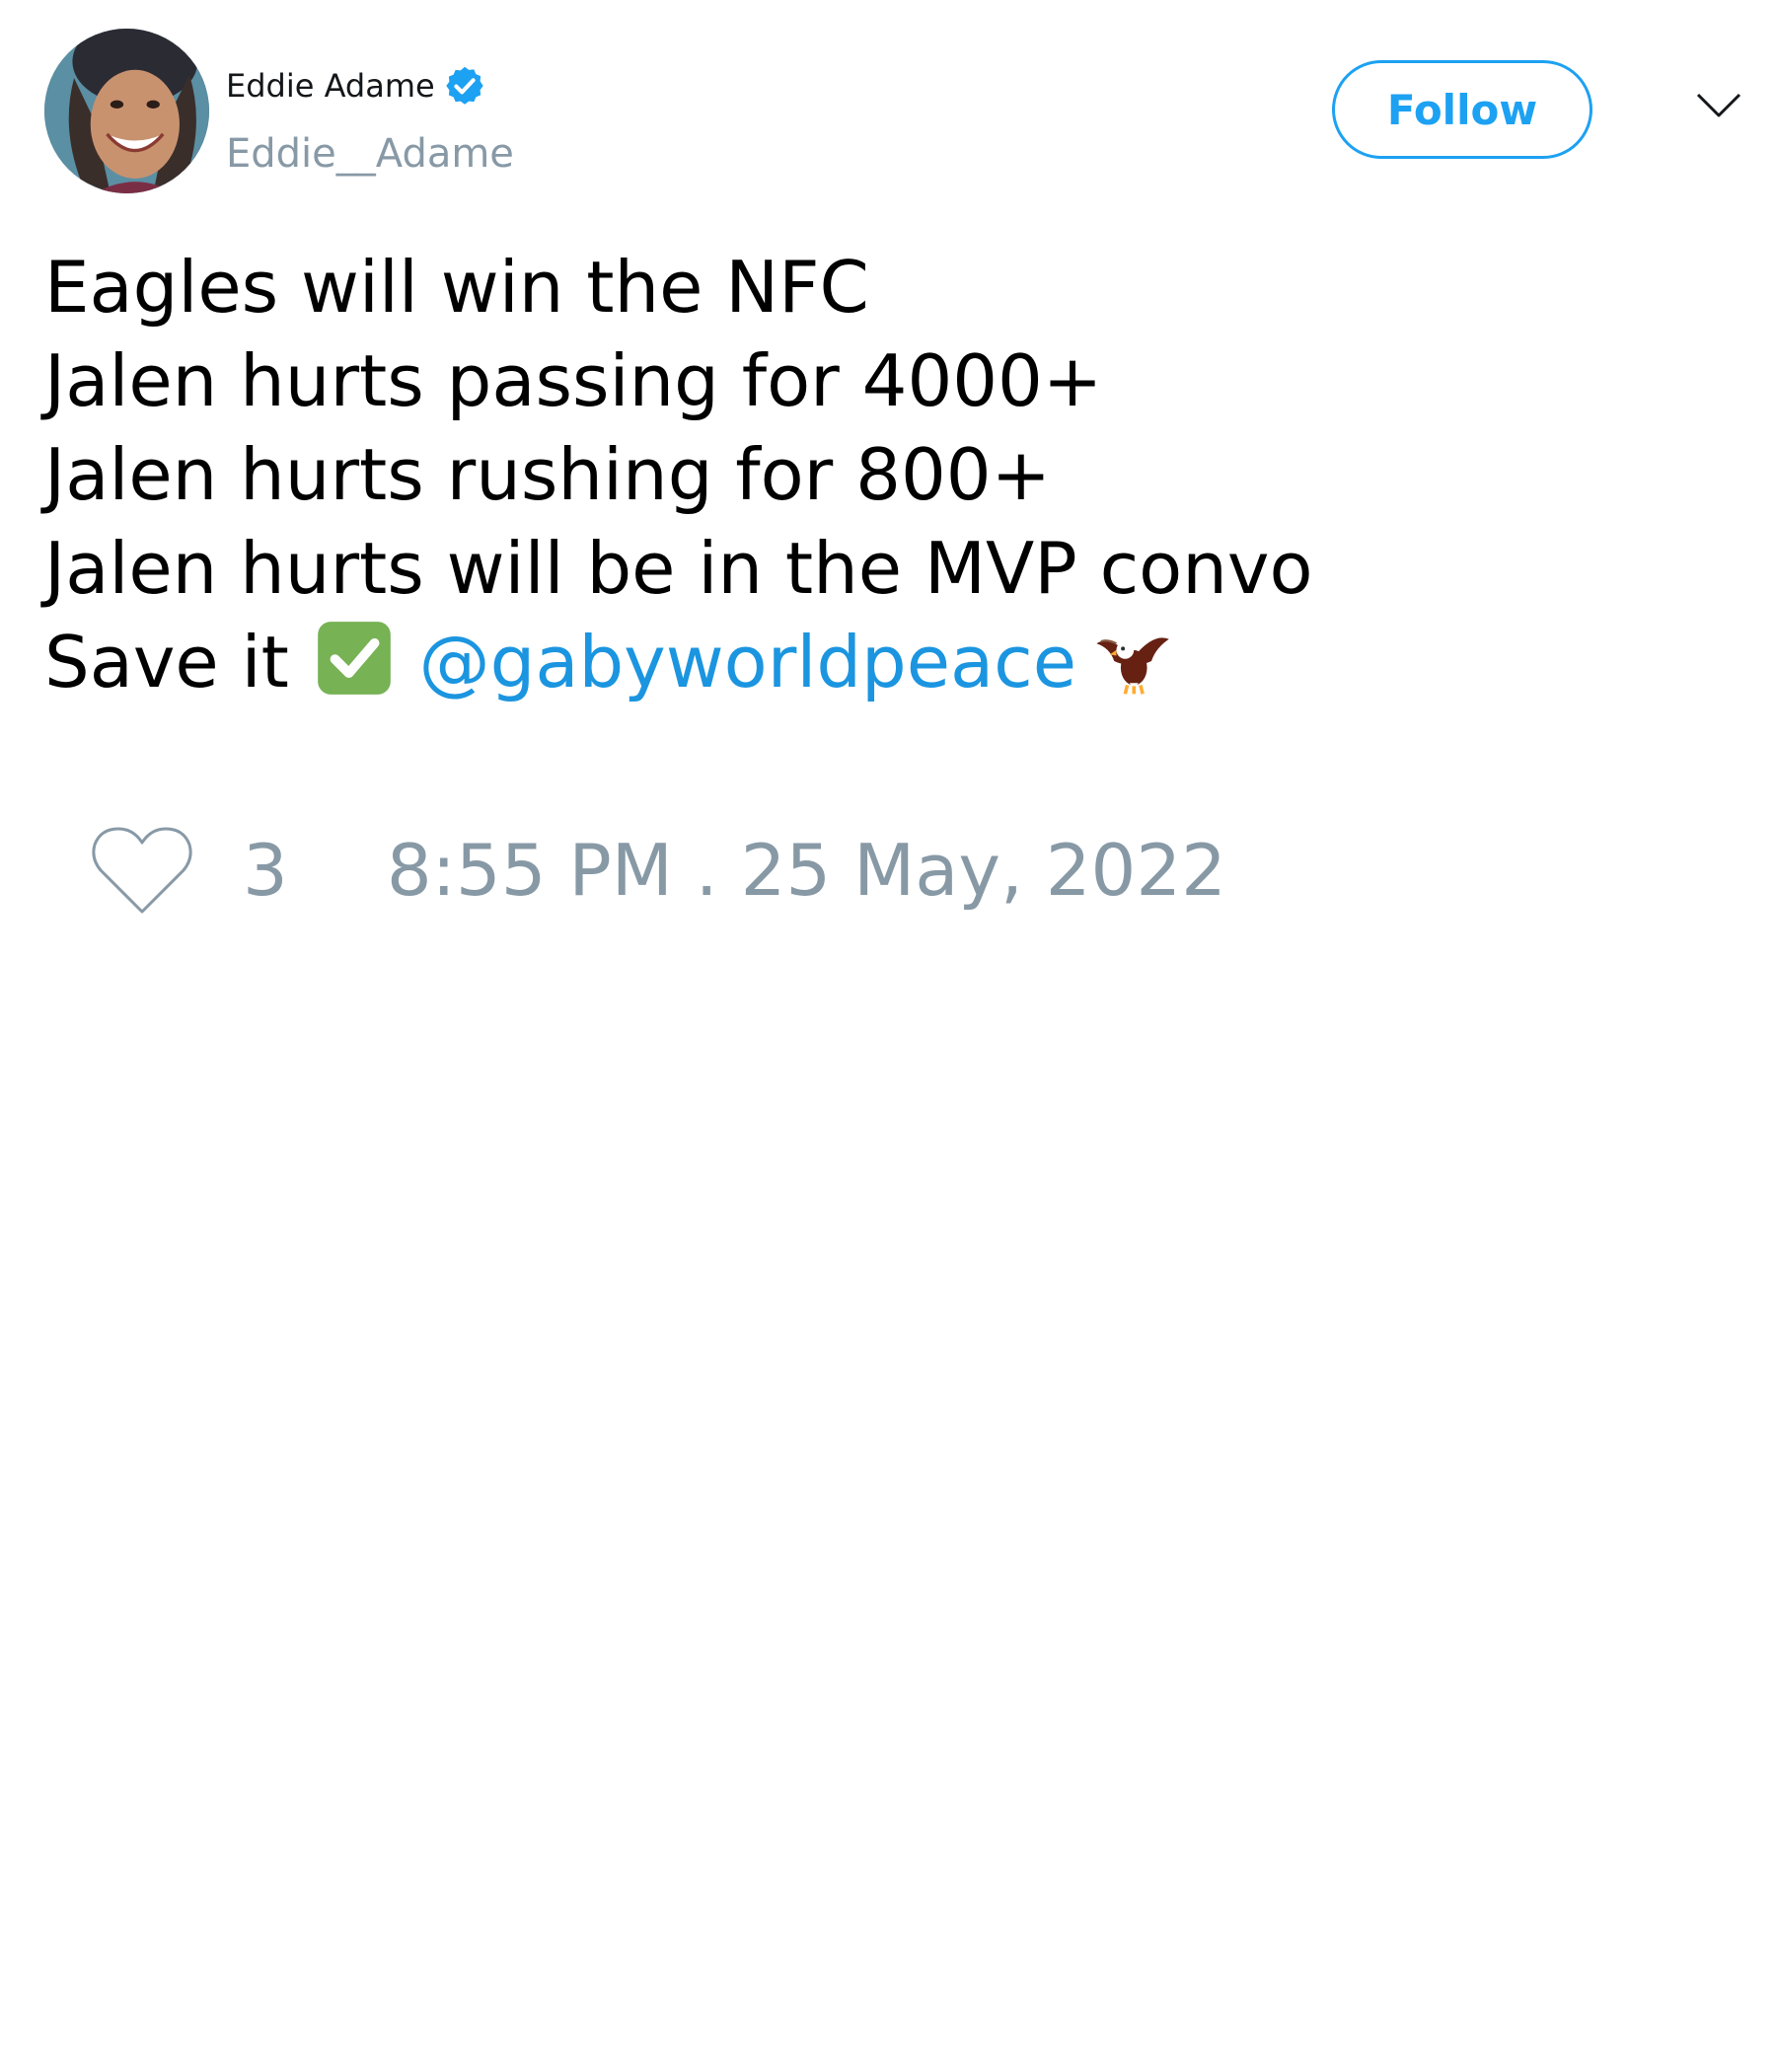 The image size is (1776, 2072). I want to click on tweet-line: Eagles will win the NFC, so click(457, 288).